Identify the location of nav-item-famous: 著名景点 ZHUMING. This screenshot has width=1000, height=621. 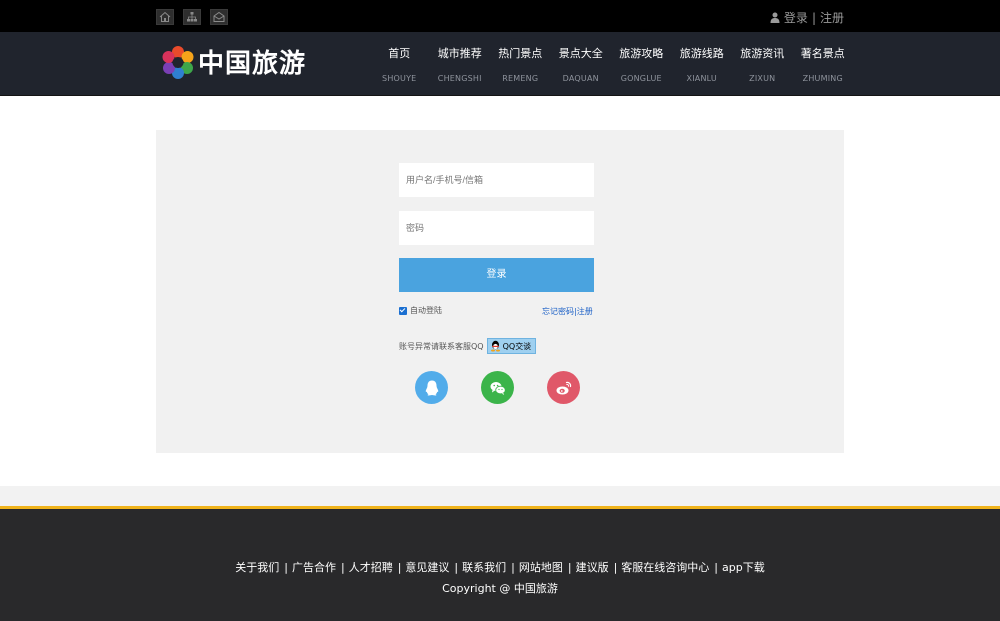
(823, 57).